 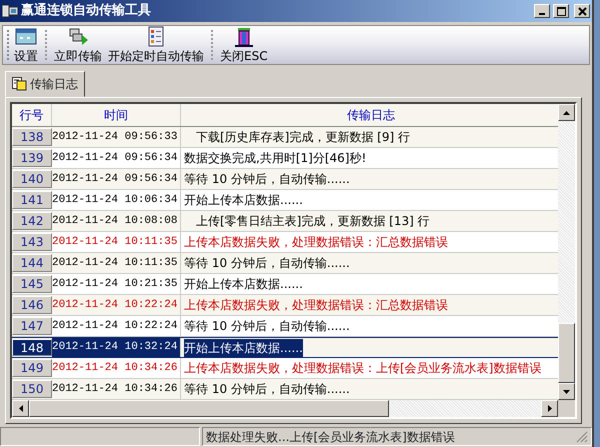 I want to click on scrollbar-corner, so click(x=566, y=408).